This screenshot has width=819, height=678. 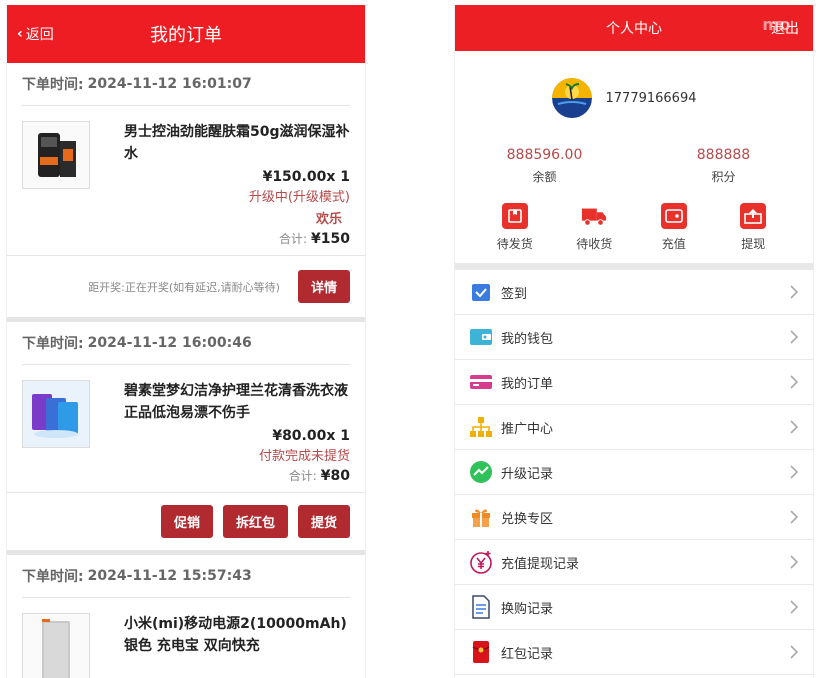 What do you see at coordinates (481, 562) in the screenshot?
I see `yen-icon` at bounding box center [481, 562].